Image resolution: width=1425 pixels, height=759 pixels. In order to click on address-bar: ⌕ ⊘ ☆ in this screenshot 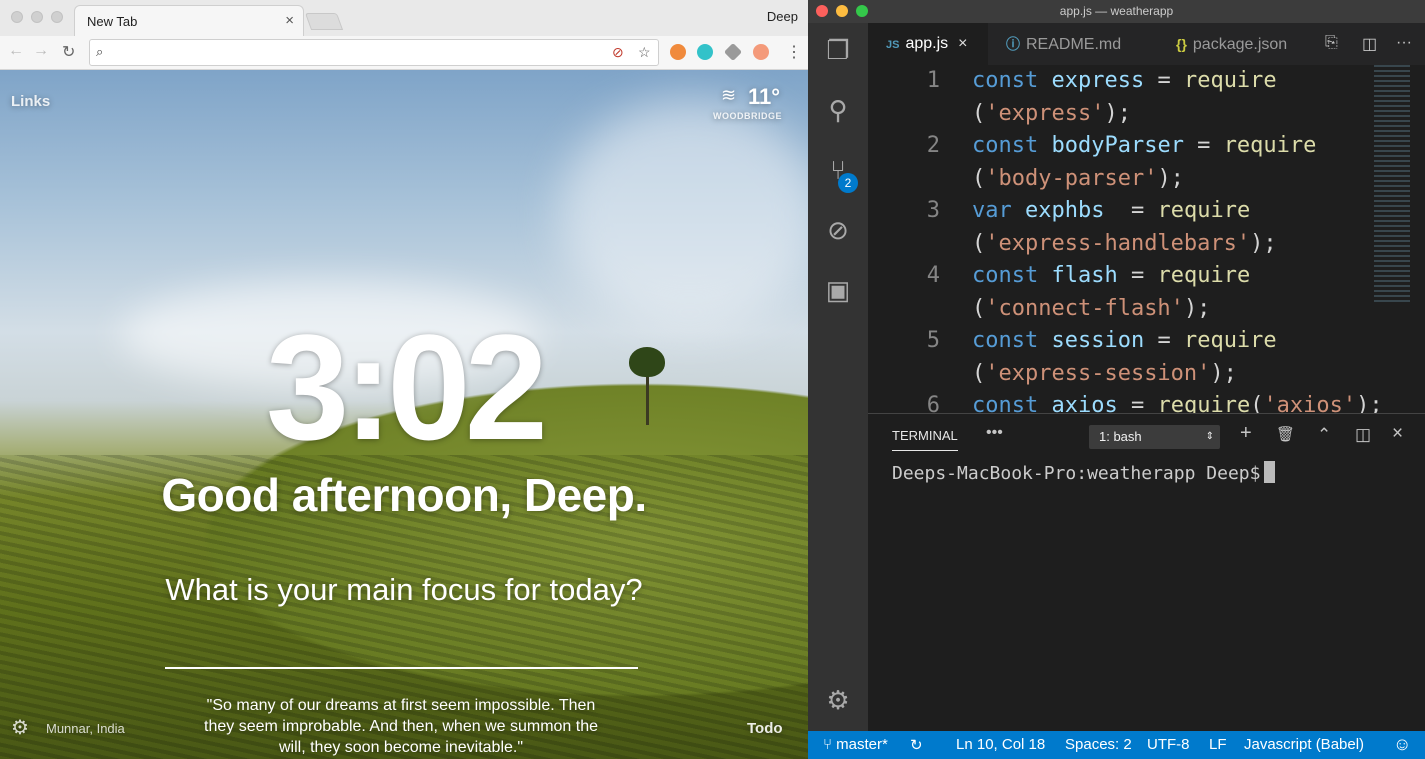, I will do `click(374, 52)`.